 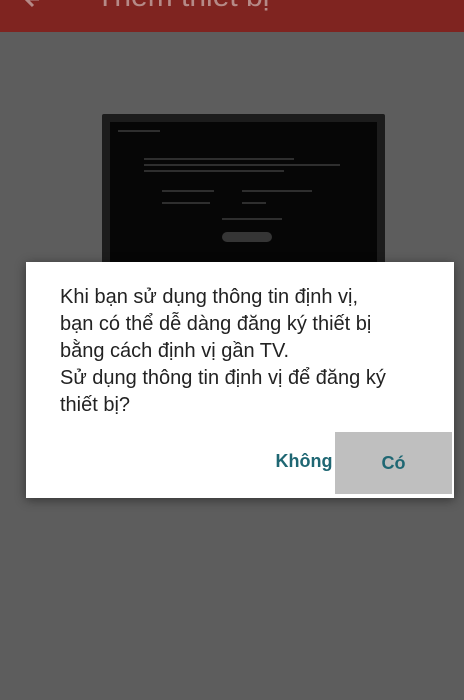 What do you see at coordinates (232, 16) in the screenshot?
I see `app-bar: Thêm thiết bị` at bounding box center [232, 16].